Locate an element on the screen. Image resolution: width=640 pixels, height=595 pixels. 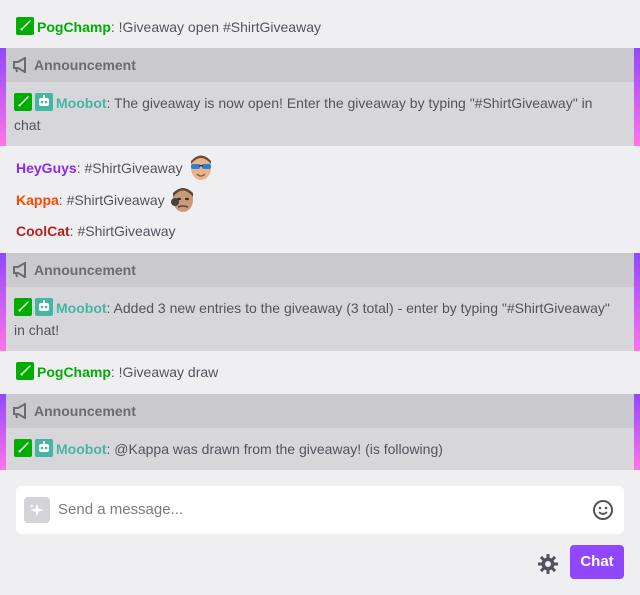
gear-icon is located at coordinates (548, 565).